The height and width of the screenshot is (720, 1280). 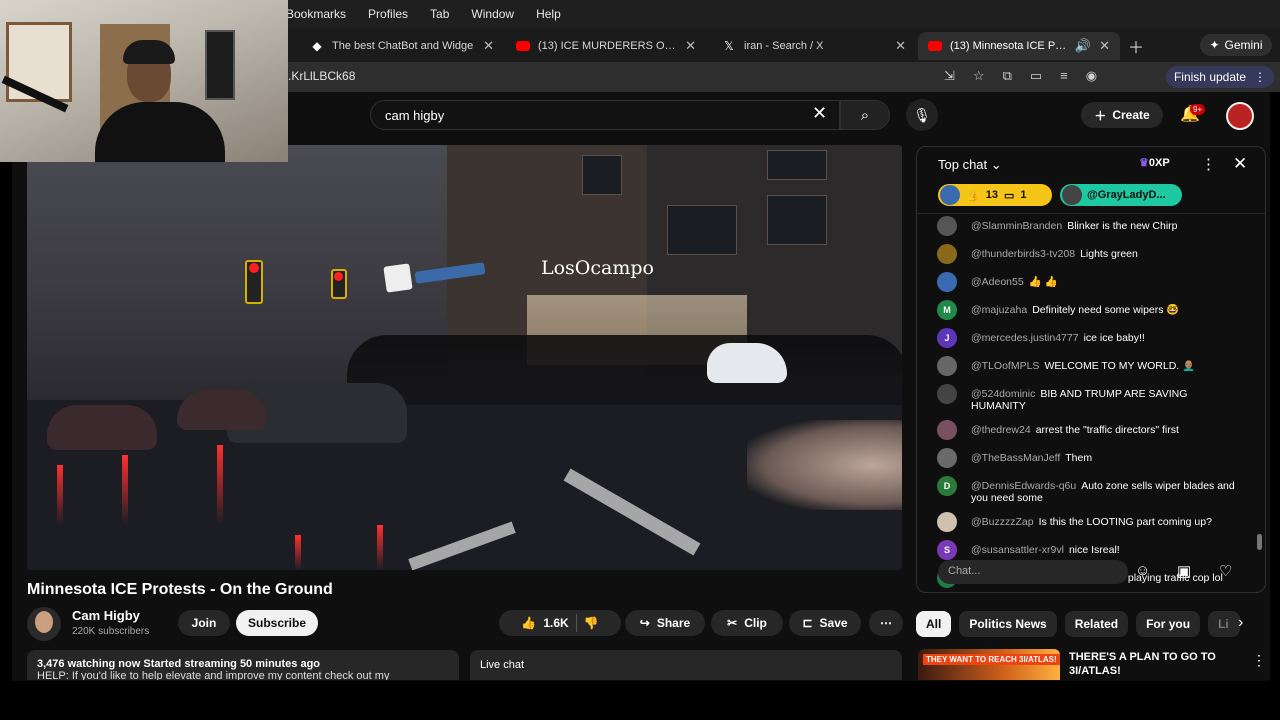 What do you see at coordinates (1236, 45) in the screenshot?
I see `gemini-button: ✦ Gemini` at bounding box center [1236, 45].